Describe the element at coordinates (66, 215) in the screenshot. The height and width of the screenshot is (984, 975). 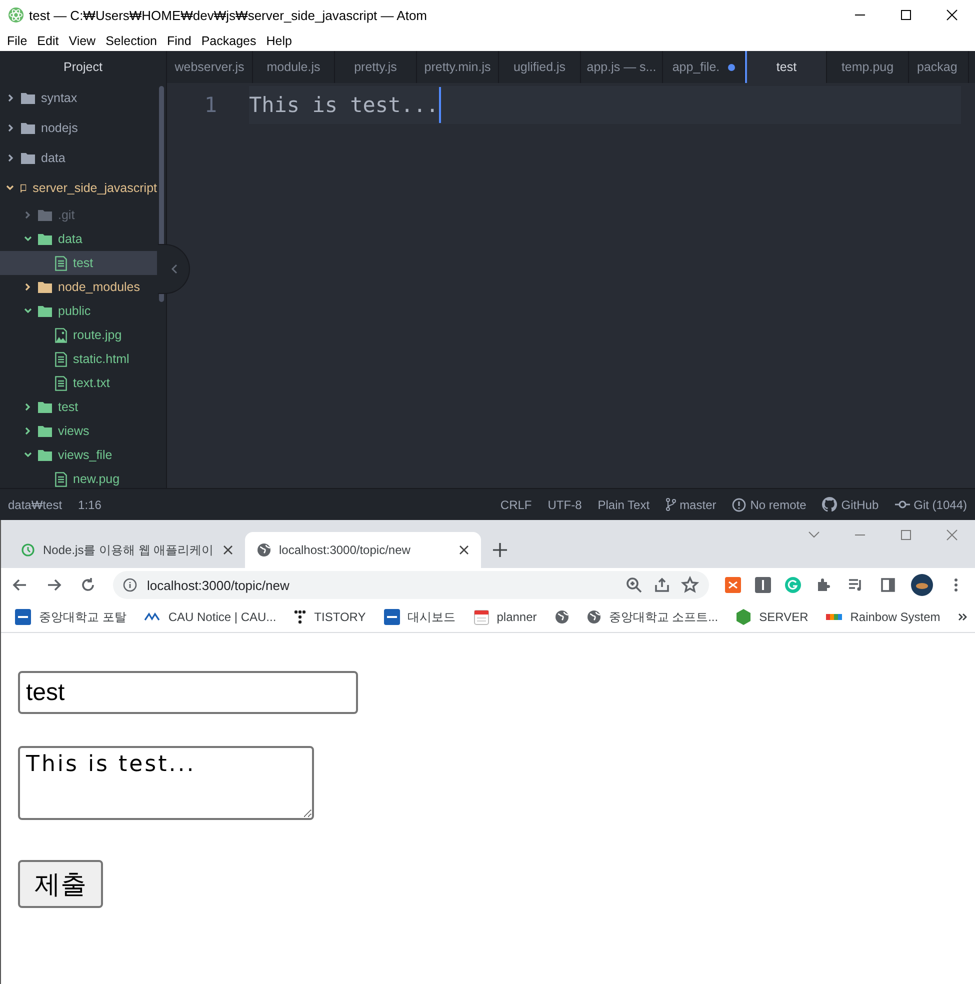
I see `tree-item-label: .git` at that location.